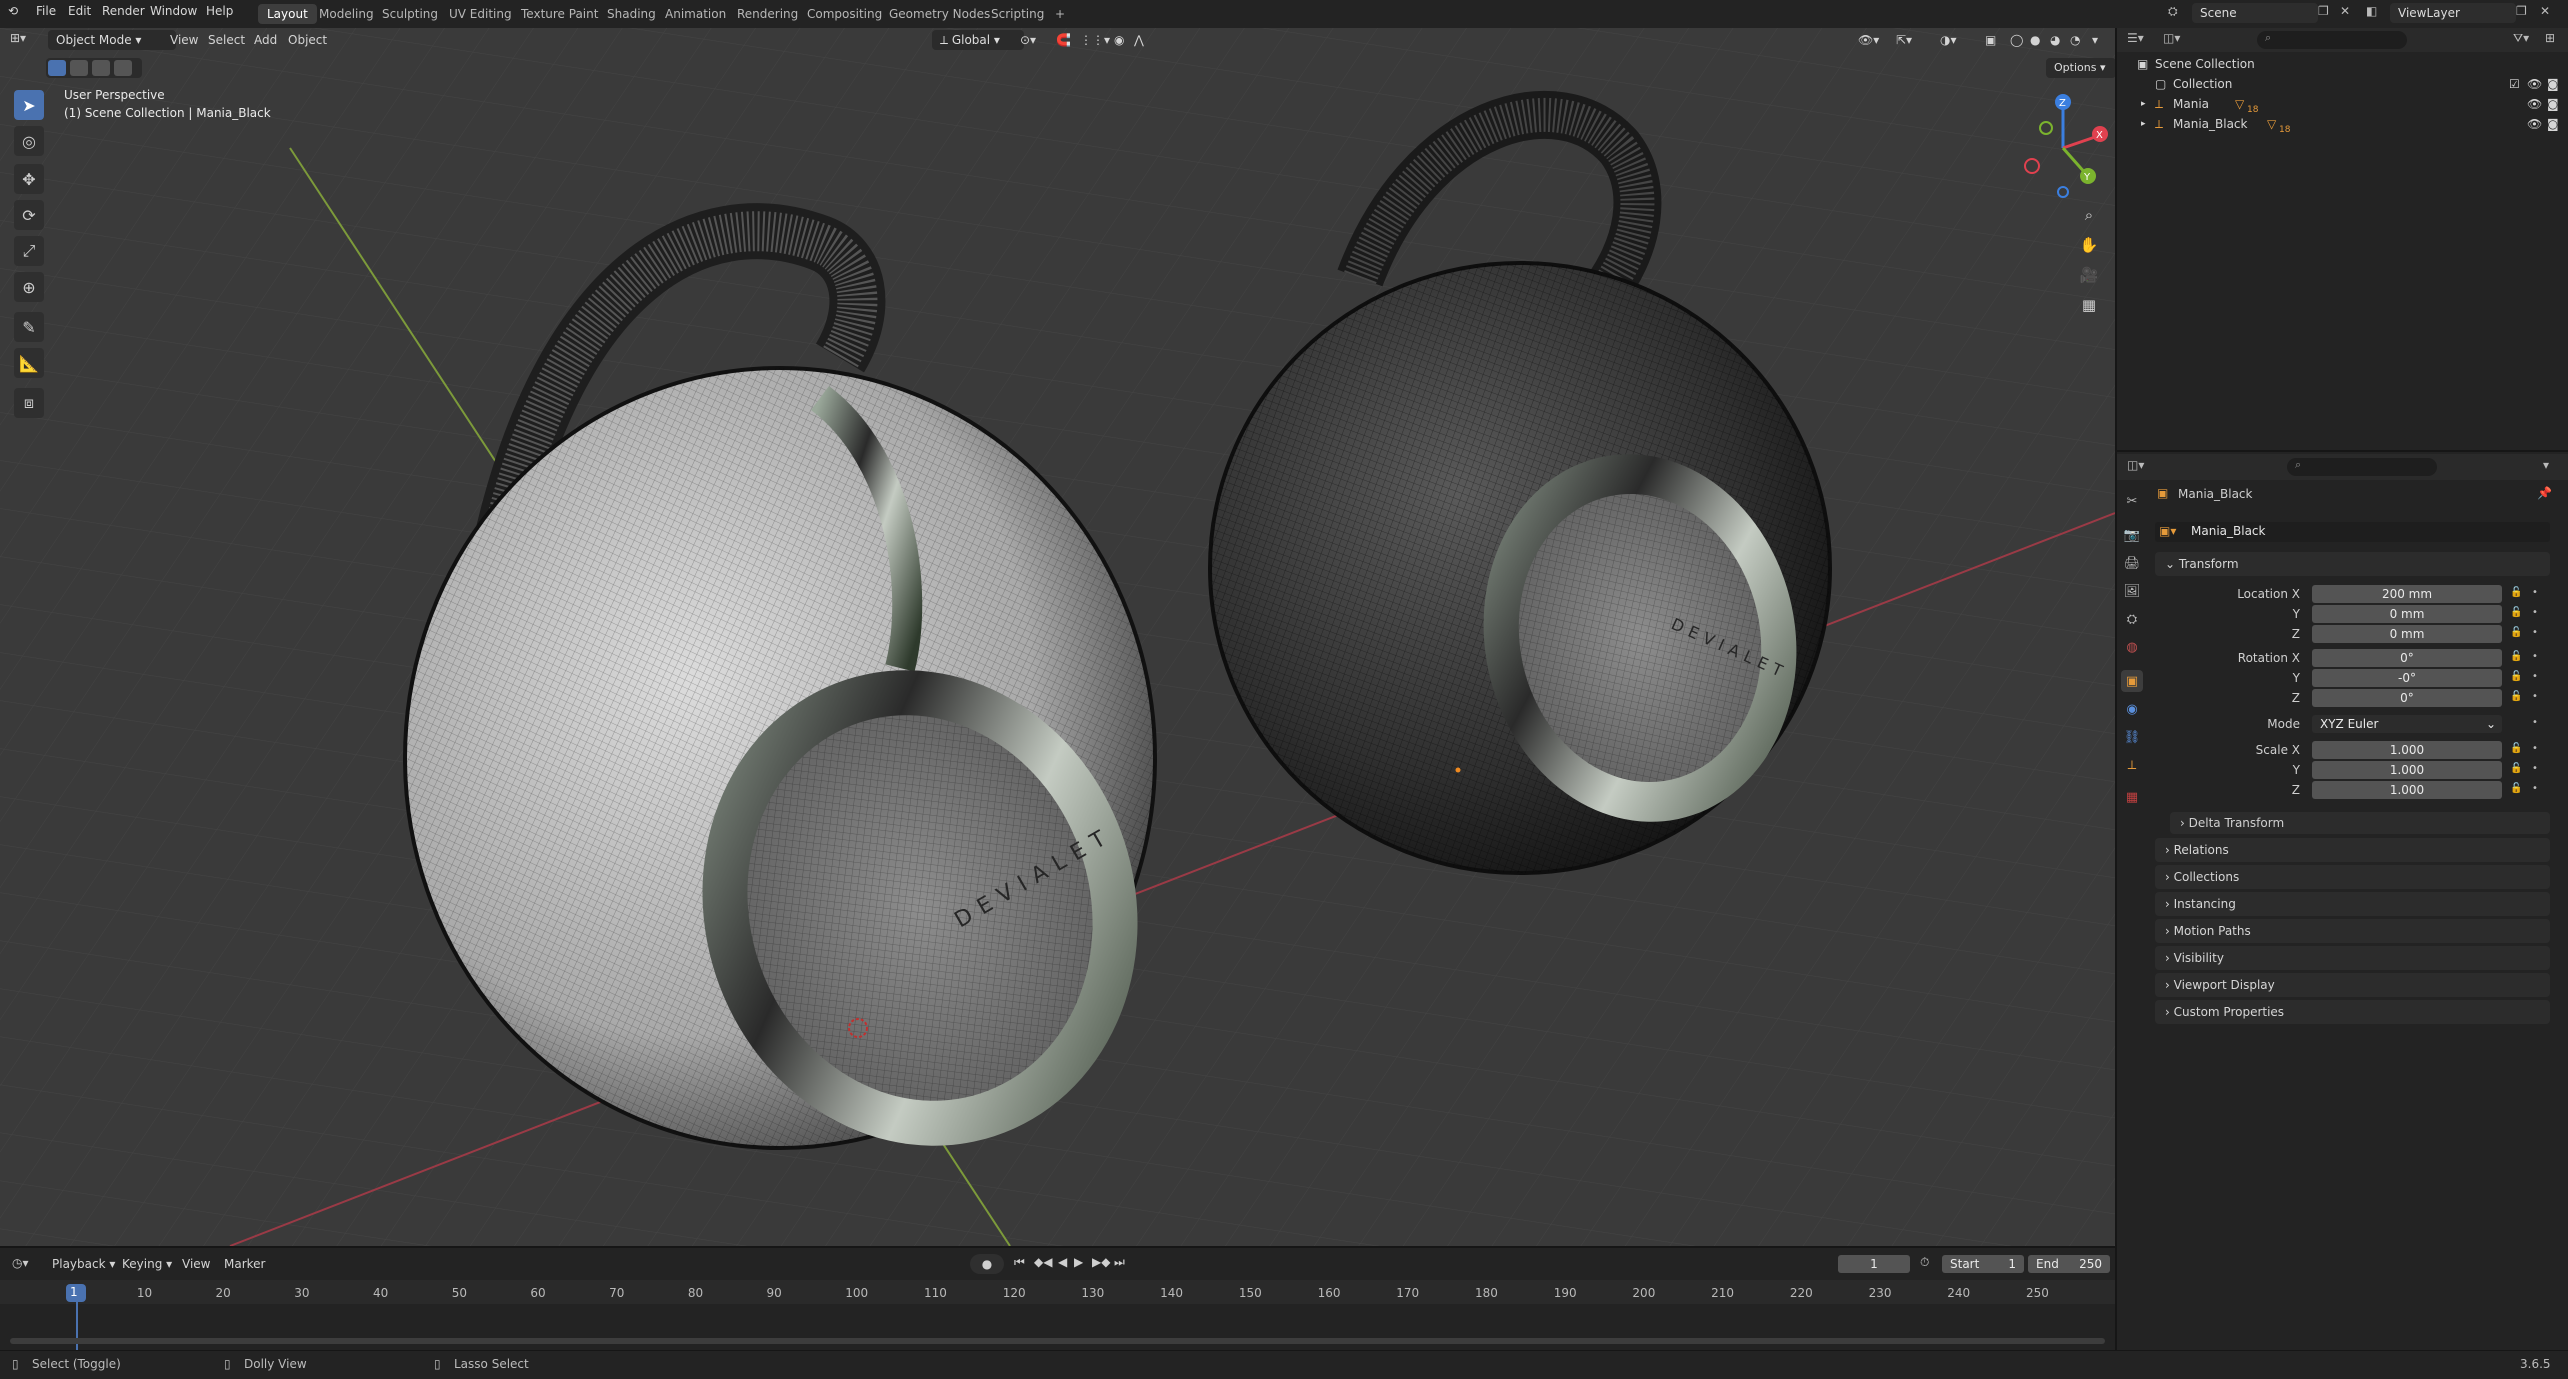 Image resolution: width=2568 pixels, height=1379 pixels. Describe the element at coordinates (987, 1264) in the screenshot. I see `record-icon: ●` at that location.